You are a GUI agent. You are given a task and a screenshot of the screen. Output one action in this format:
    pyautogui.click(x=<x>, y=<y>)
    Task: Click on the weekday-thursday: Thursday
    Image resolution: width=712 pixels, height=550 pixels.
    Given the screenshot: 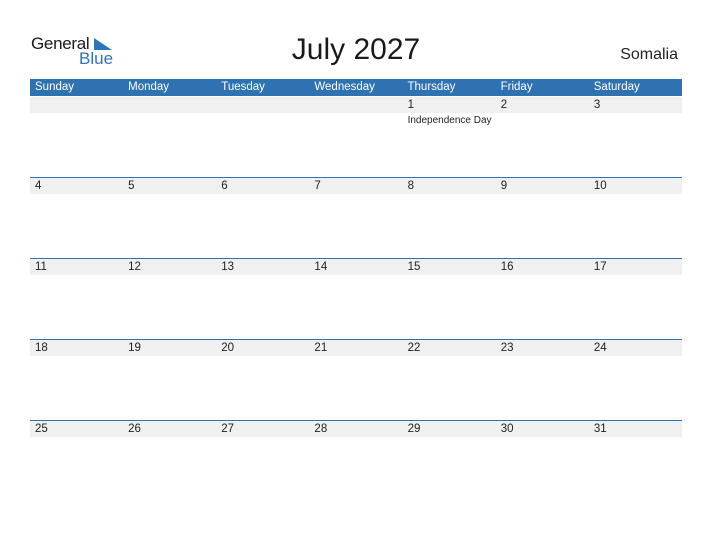 What is the action you would take?
    pyautogui.click(x=431, y=87)
    